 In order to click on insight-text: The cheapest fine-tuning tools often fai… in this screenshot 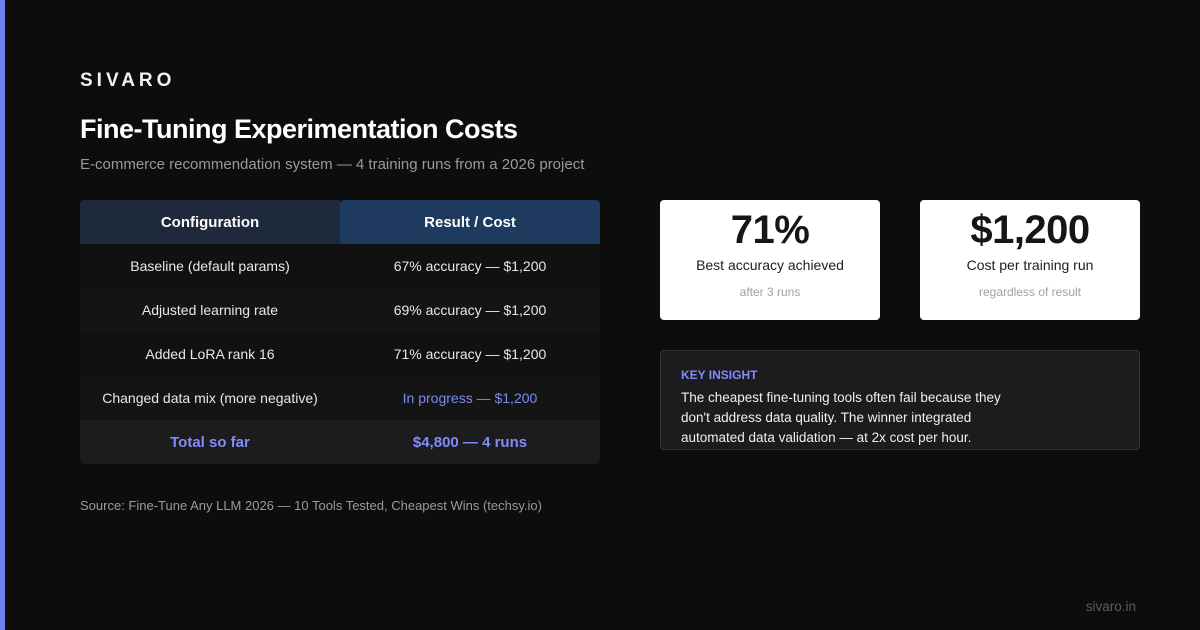, I will do `click(841, 417)`.